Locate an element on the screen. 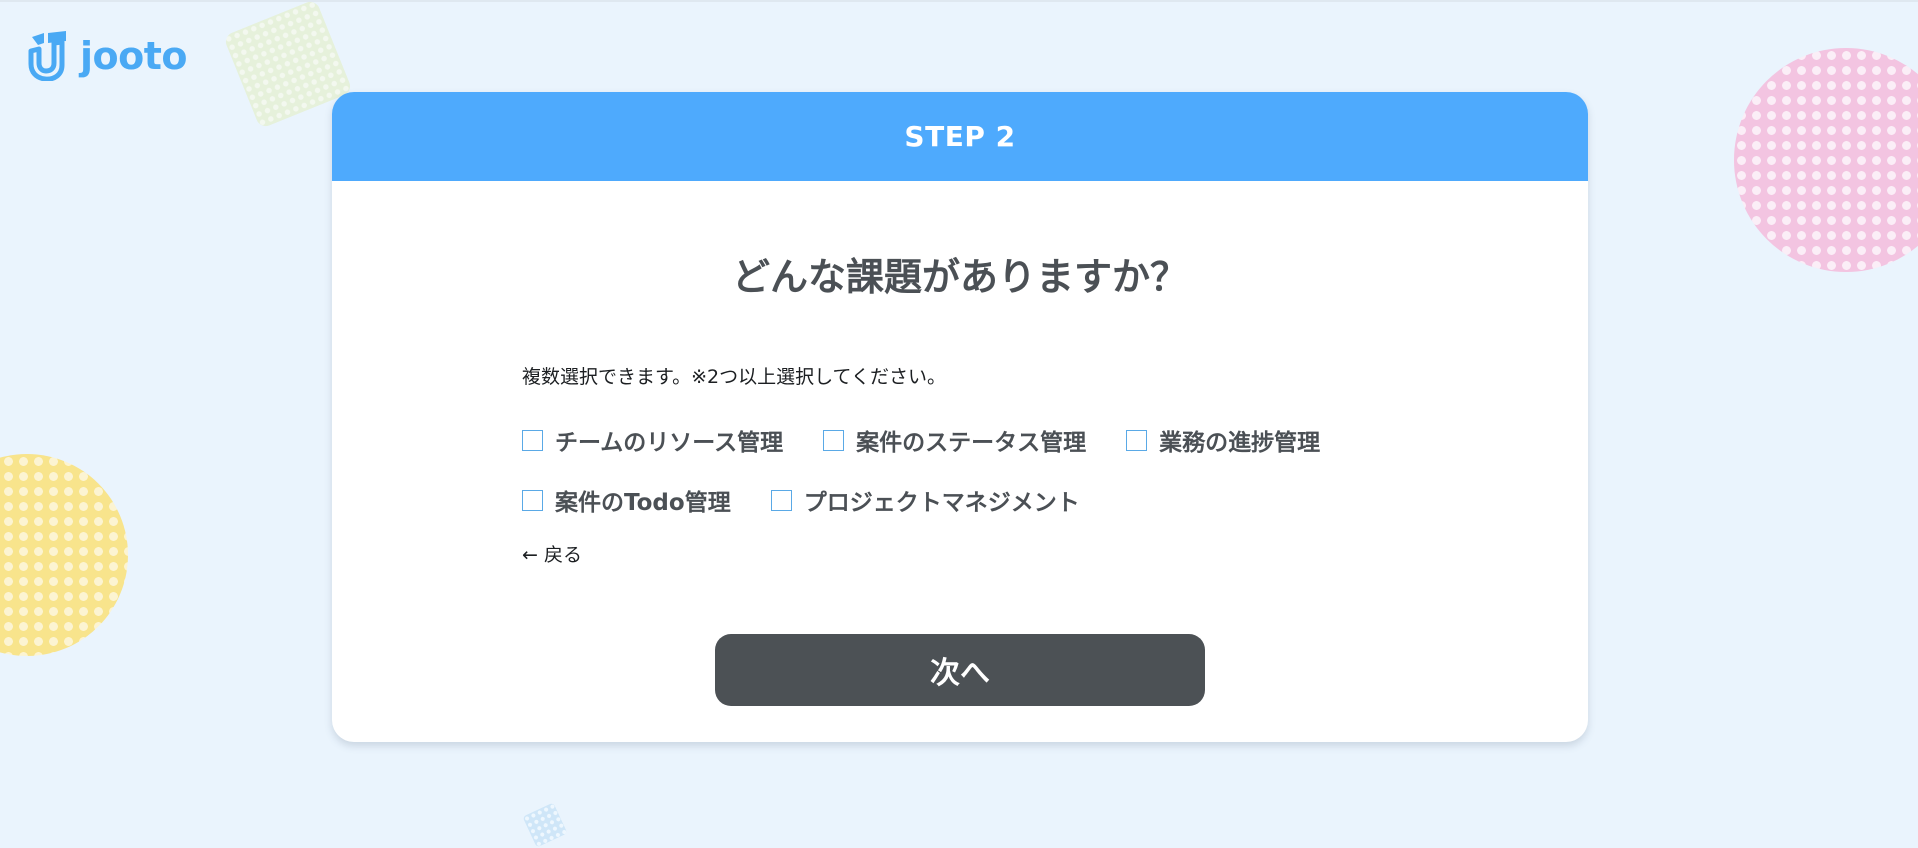 The width and height of the screenshot is (1918, 848). logo-text: jooto is located at coordinates (134, 56).